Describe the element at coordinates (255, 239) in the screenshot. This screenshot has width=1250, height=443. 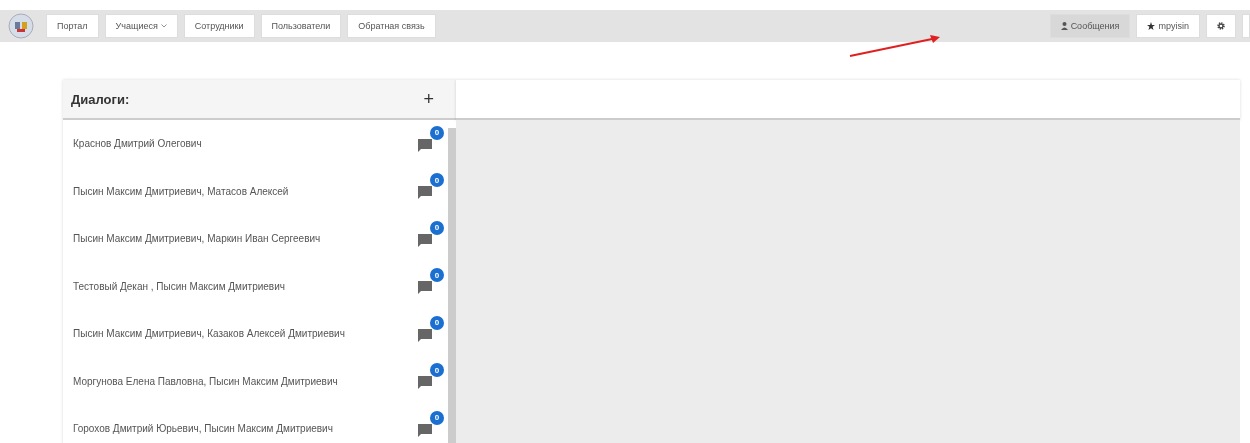
I see `dialog-item: Пысин Максим Дмитриевич, Маркин Иван Сергеевич 0` at that location.